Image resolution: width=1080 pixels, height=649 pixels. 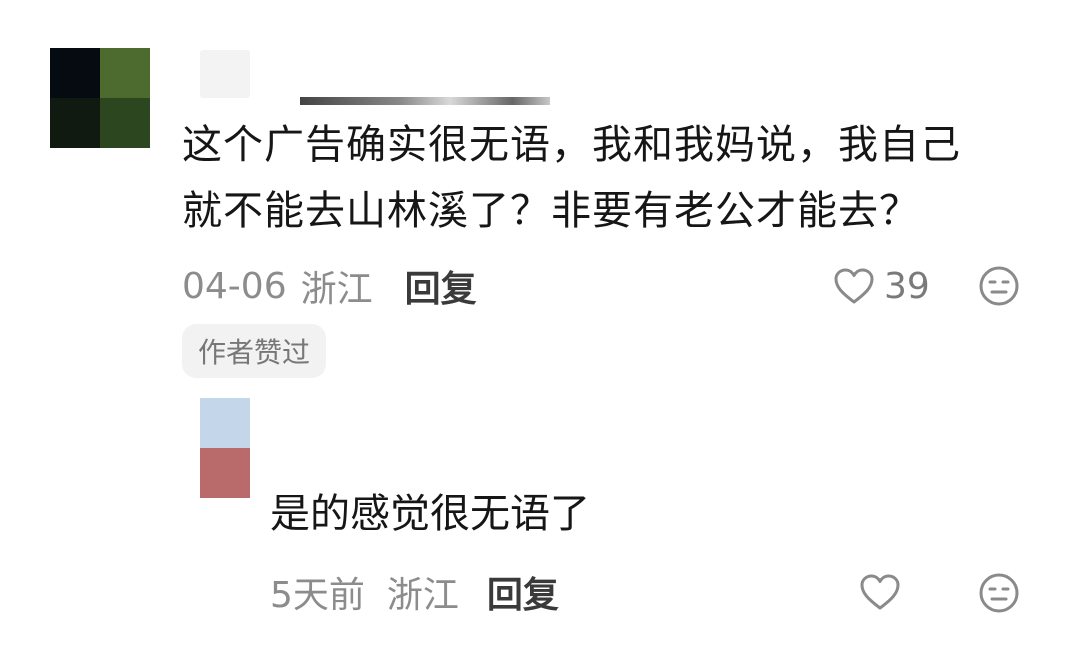 What do you see at coordinates (551, 211) in the screenshot?
I see `comment-line: 就不能去山林溪了？非要有老公才能去？` at bounding box center [551, 211].